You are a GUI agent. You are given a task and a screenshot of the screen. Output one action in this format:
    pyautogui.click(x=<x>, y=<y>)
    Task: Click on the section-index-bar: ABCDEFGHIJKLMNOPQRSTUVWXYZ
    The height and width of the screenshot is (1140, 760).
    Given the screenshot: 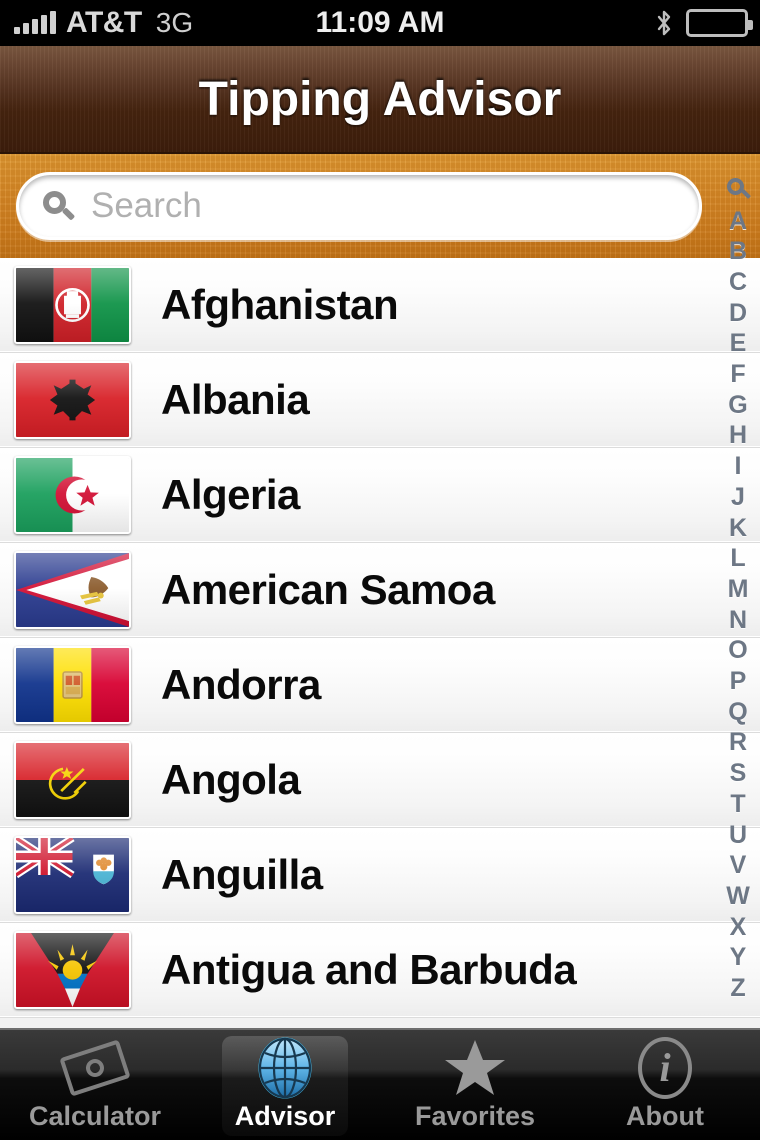 What is the action you would take?
    pyautogui.click(x=738, y=588)
    